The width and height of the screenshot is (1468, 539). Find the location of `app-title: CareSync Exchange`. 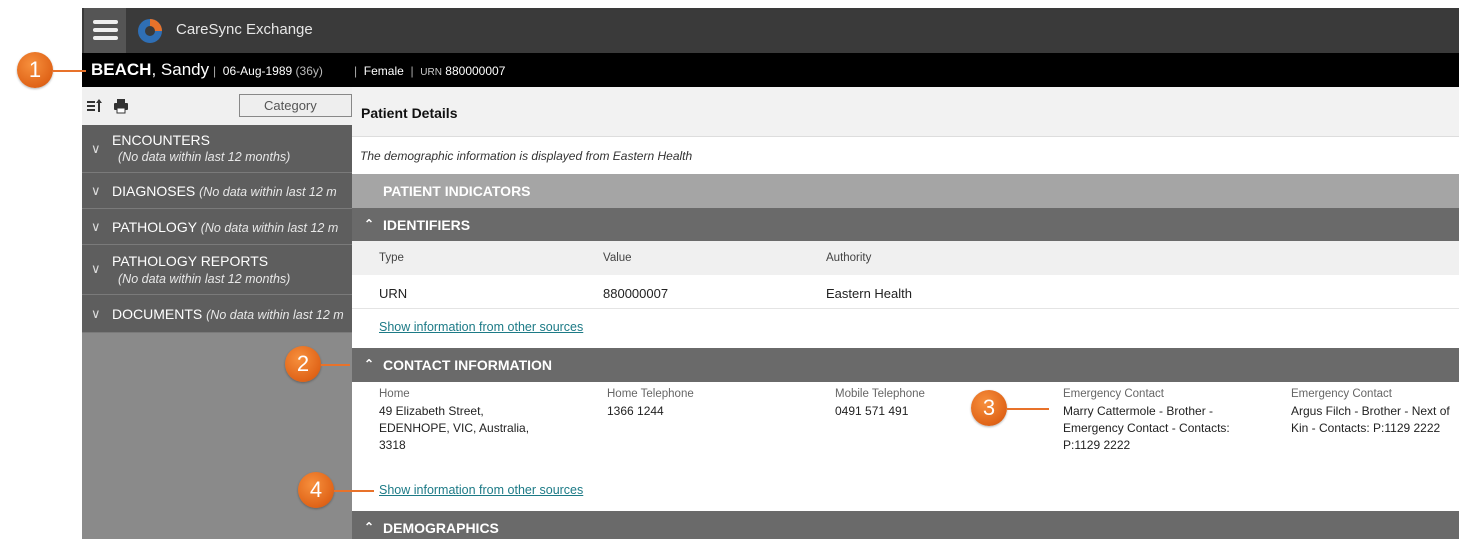

app-title: CareSync Exchange is located at coordinates (244, 29).